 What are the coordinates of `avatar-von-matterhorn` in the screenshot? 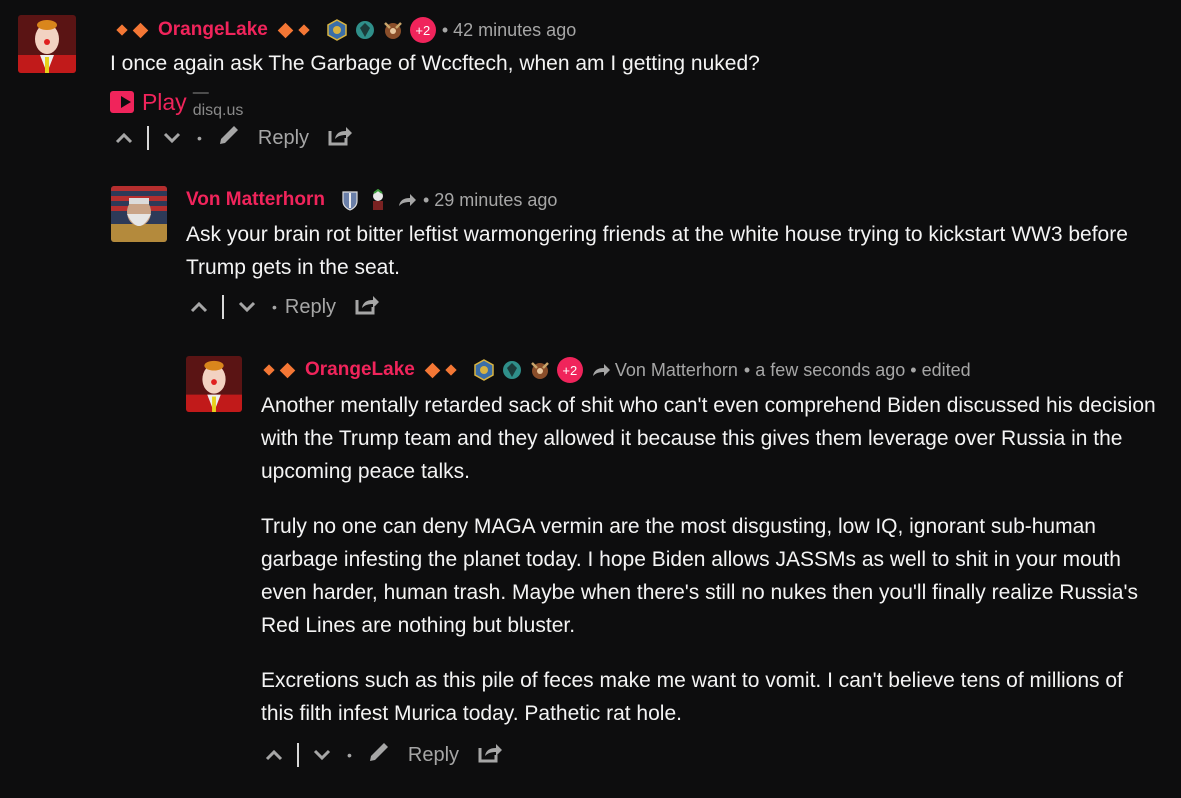 It's located at (139, 214).